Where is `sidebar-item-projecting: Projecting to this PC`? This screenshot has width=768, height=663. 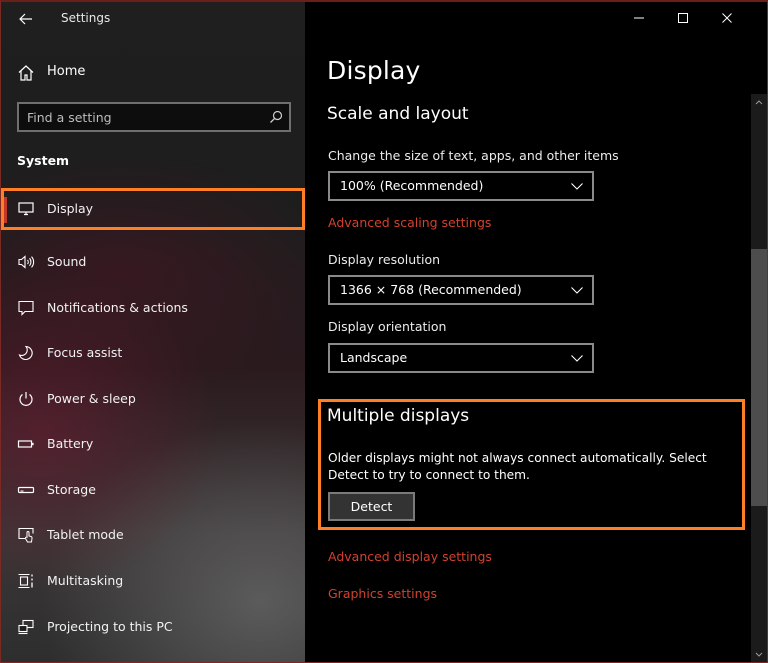 sidebar-item-projecting: Projecting to this PC is located at coordinates (153, 627).